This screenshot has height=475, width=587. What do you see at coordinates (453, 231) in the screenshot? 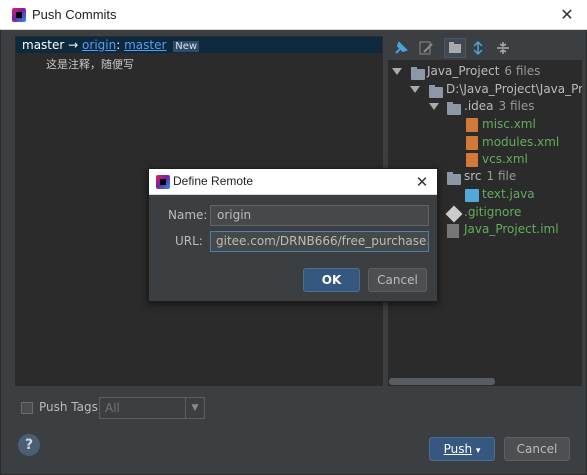
I see `iml-file-icon` at bounding box center [453, 231].